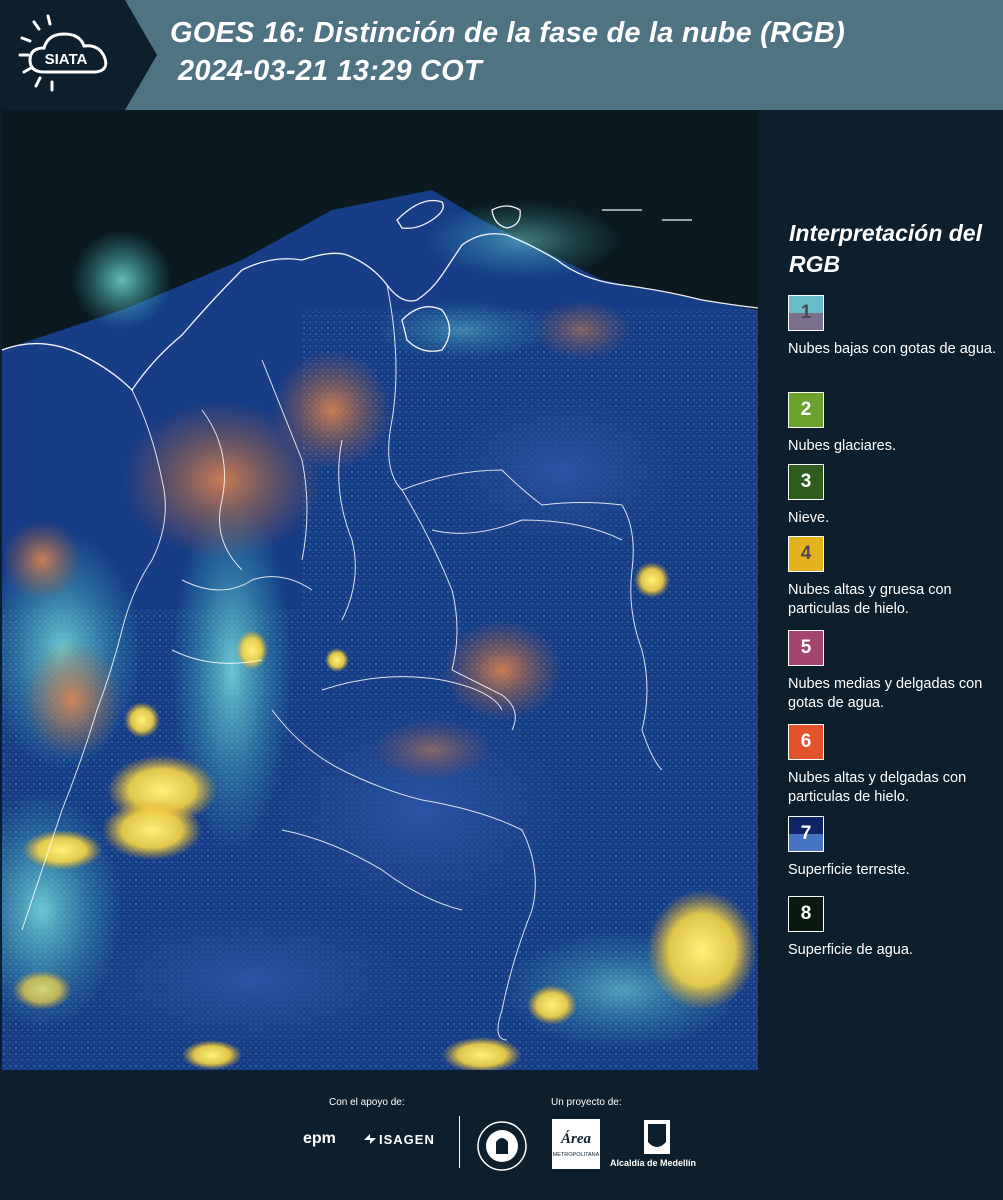 This screenshot has width=1003, height=1200. I want to click on legend-number: 1, so click(806, 312).